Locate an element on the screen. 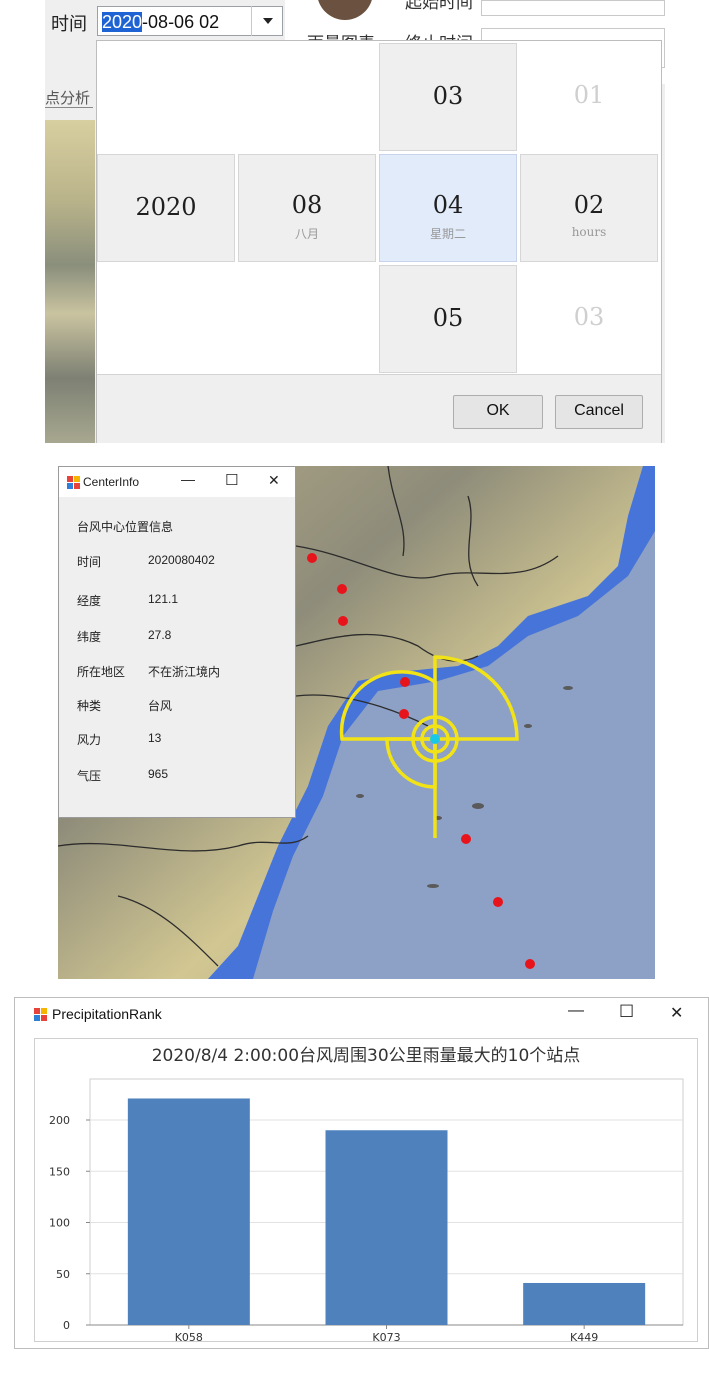 Image resolution: width=709 pixels, height=1385 pixels. hour-prev-cell: 01 is located at coordinates (589, 97).